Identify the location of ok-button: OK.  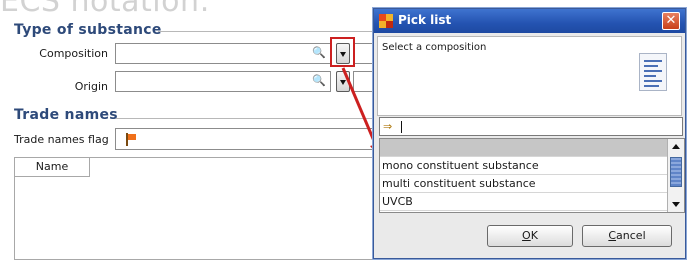
(530, 236).